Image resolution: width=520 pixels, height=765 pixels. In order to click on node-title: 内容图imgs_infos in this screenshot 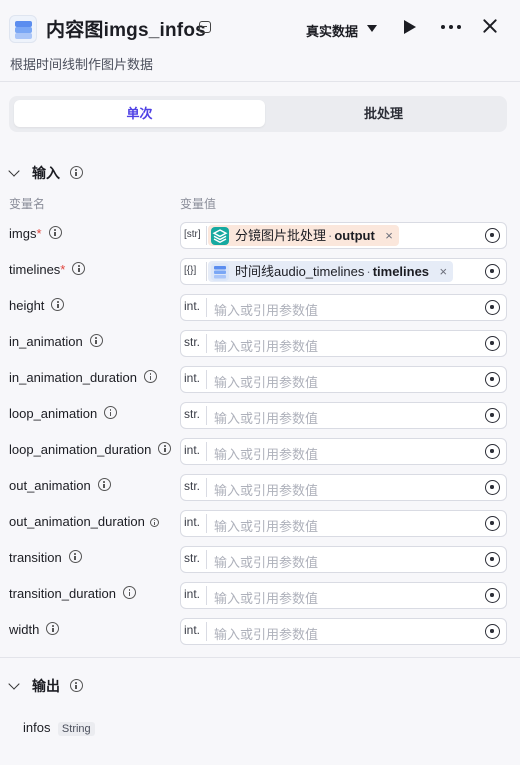, I will do `click(126, 28)`.